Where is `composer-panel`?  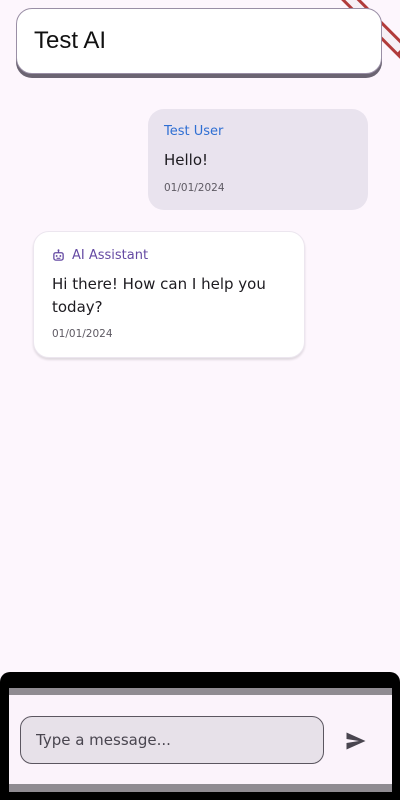
composer-panel is located at coordinates (200, 740).